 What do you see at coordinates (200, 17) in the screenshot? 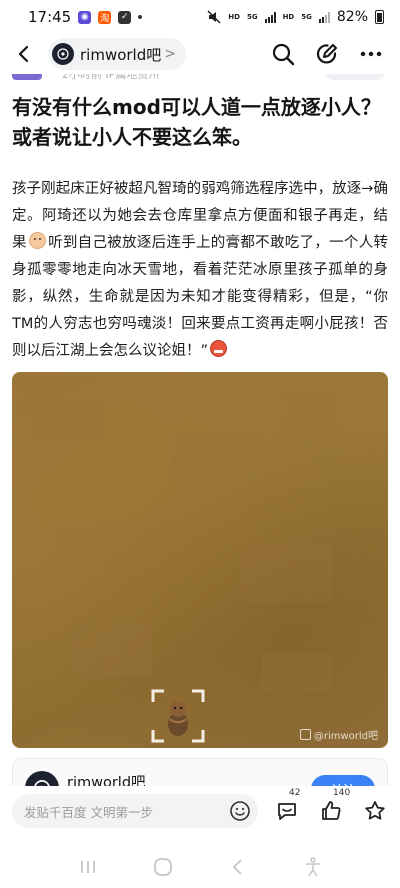
I see `status-bar: 17:45 ◉ 淘 ✓ HD 5G HD 5G 82%` at bounding box center [200, 17].